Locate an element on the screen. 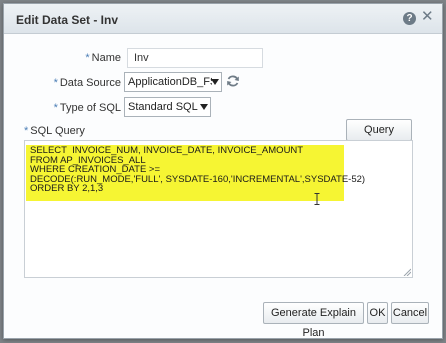 This screenshot has height=343, width=446. close-icon: ✕ is located at coordinates (427, 16).